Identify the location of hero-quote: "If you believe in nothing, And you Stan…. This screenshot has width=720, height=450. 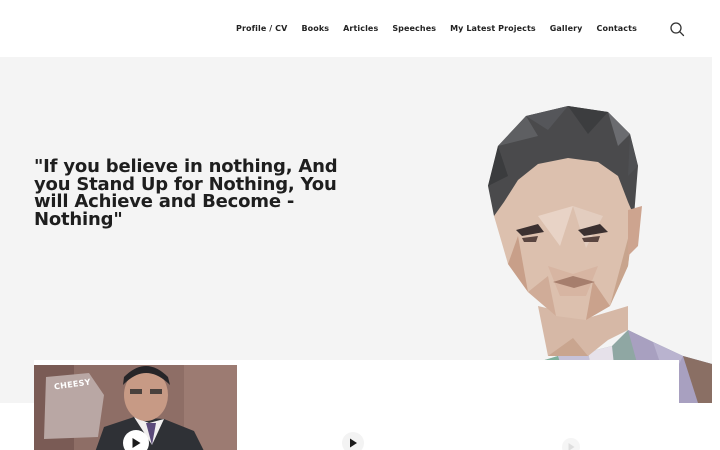
(186, 193).